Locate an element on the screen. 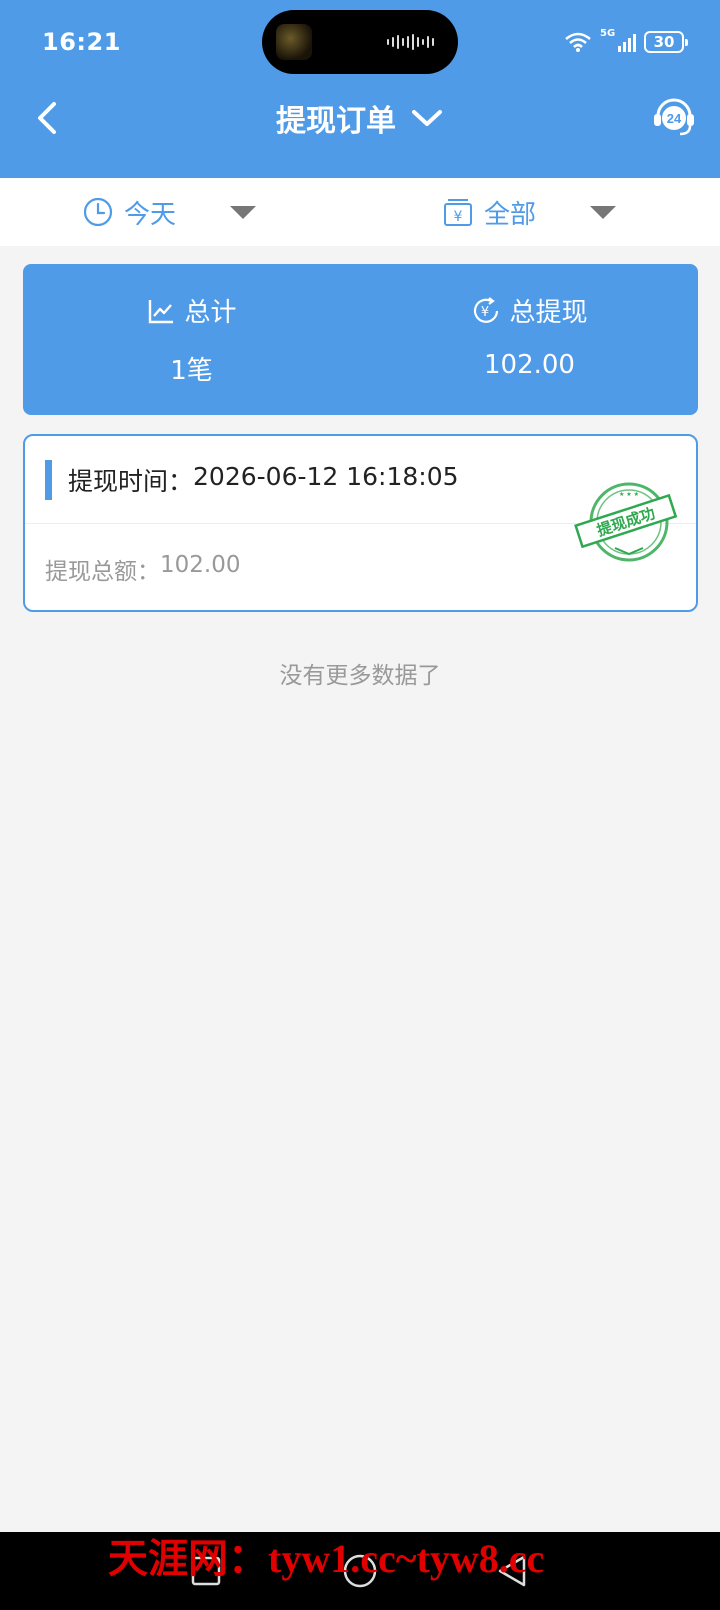 The height and width of the screenshot is (1610, 720). support-24h-icon: 24 is located at coordinates (674, 116).